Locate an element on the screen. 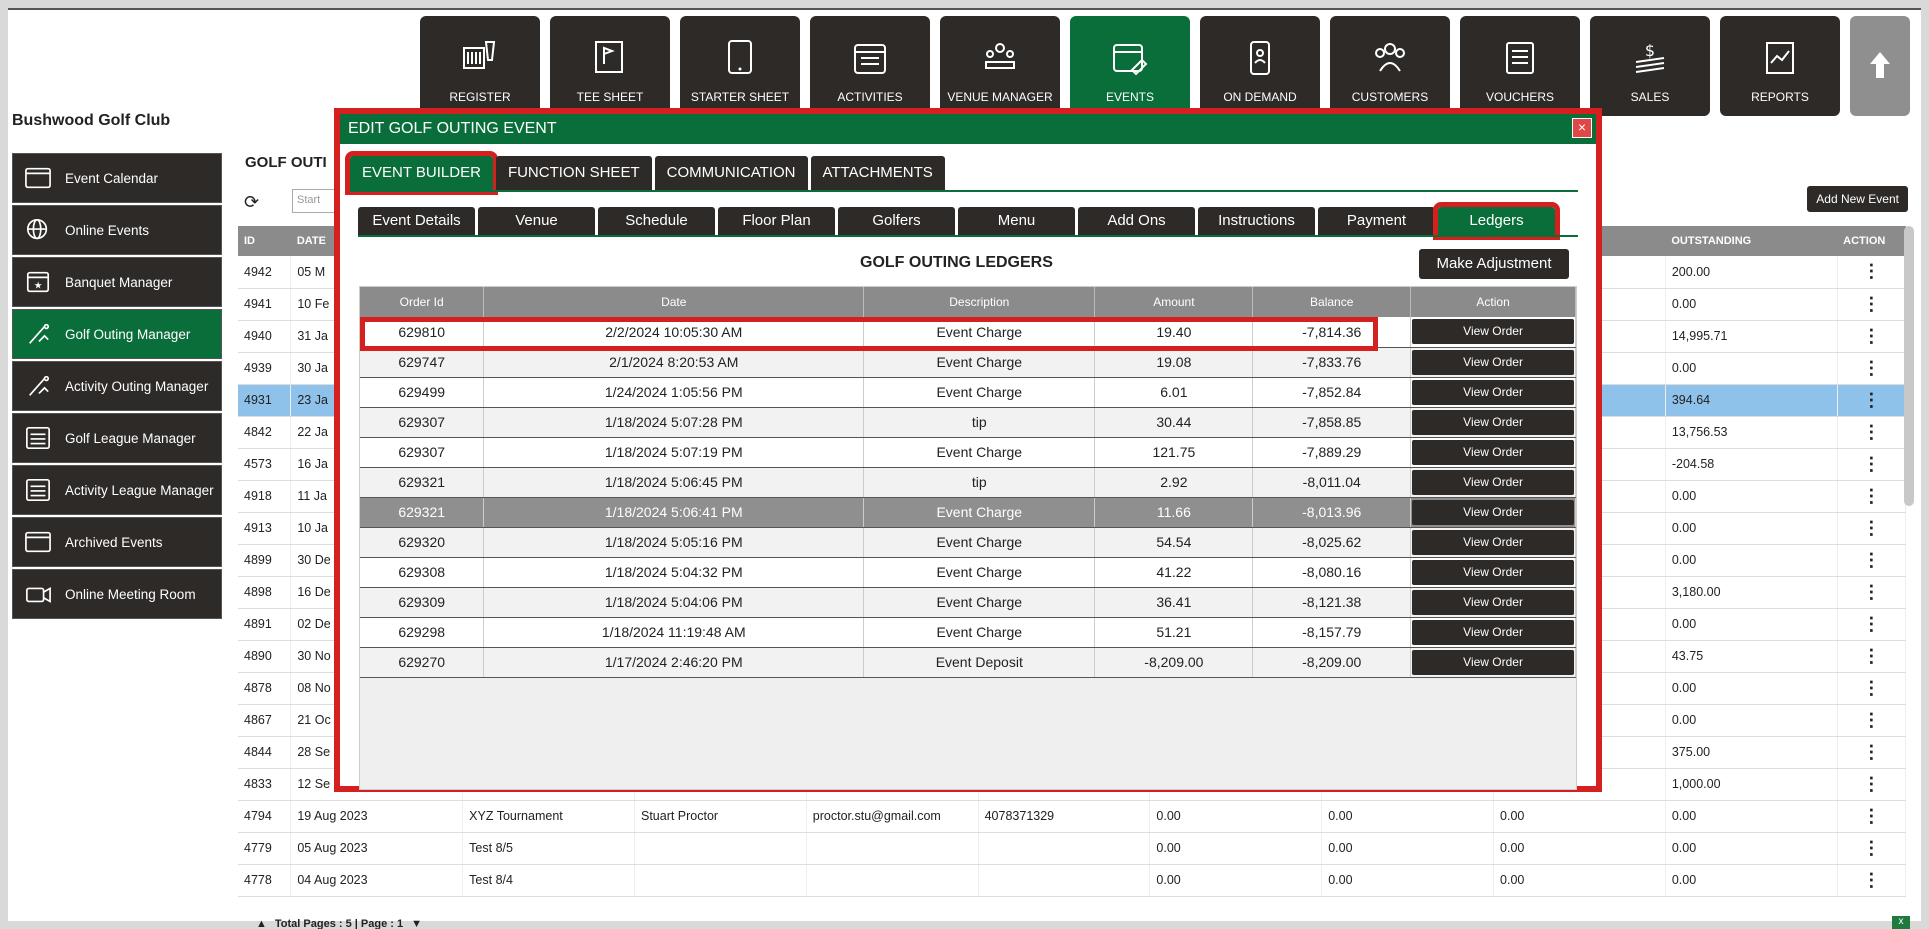 This screenshot has height=929, width=1929. scroll-top-button is located at coordinates (1880, 66).